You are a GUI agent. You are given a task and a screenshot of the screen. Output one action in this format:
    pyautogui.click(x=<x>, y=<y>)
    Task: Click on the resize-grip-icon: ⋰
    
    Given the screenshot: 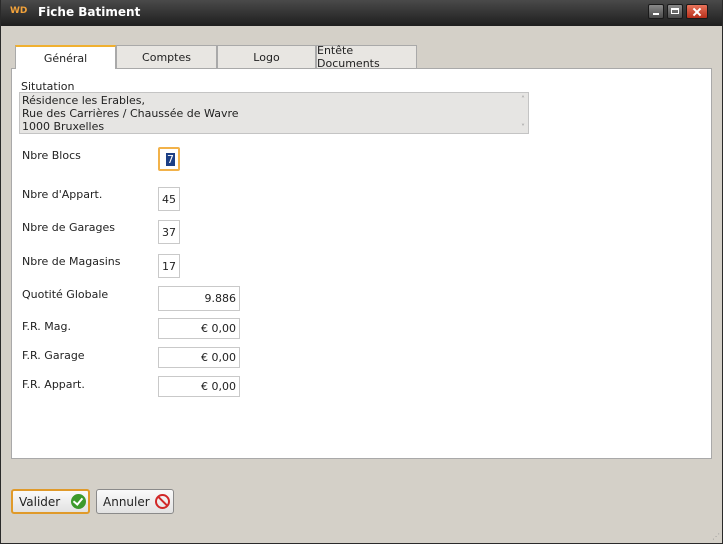 What is the action you would take?
    pyautogui.click(x=716, y=536)
    